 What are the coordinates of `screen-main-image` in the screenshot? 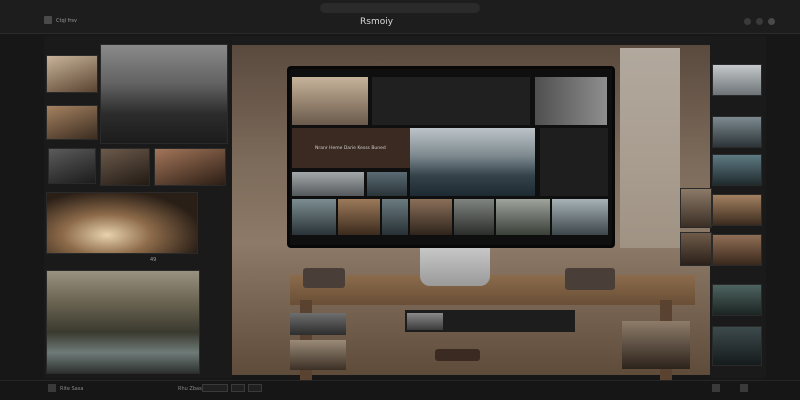 It's located at (472, 162).